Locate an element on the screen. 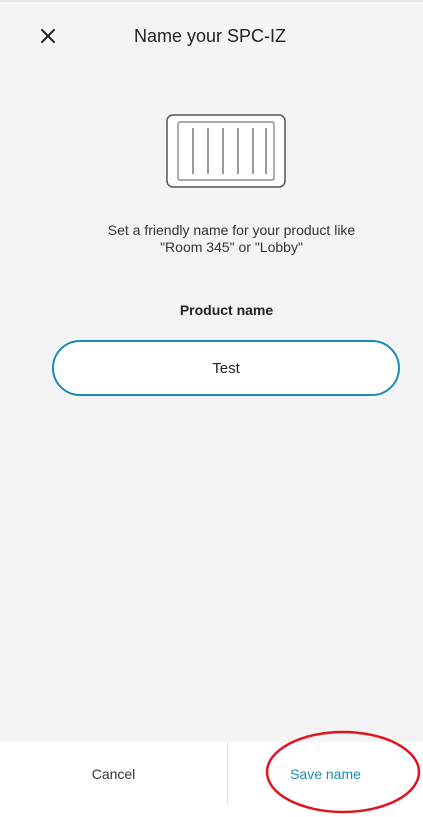 This screenshot has width=423, height=817. close-button is located at coordinates (48, 36).